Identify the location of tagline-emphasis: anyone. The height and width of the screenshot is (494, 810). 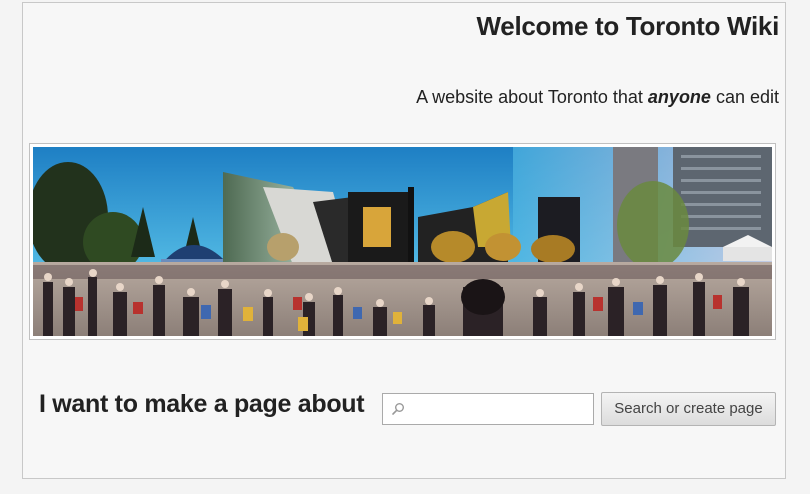
(679, 97).